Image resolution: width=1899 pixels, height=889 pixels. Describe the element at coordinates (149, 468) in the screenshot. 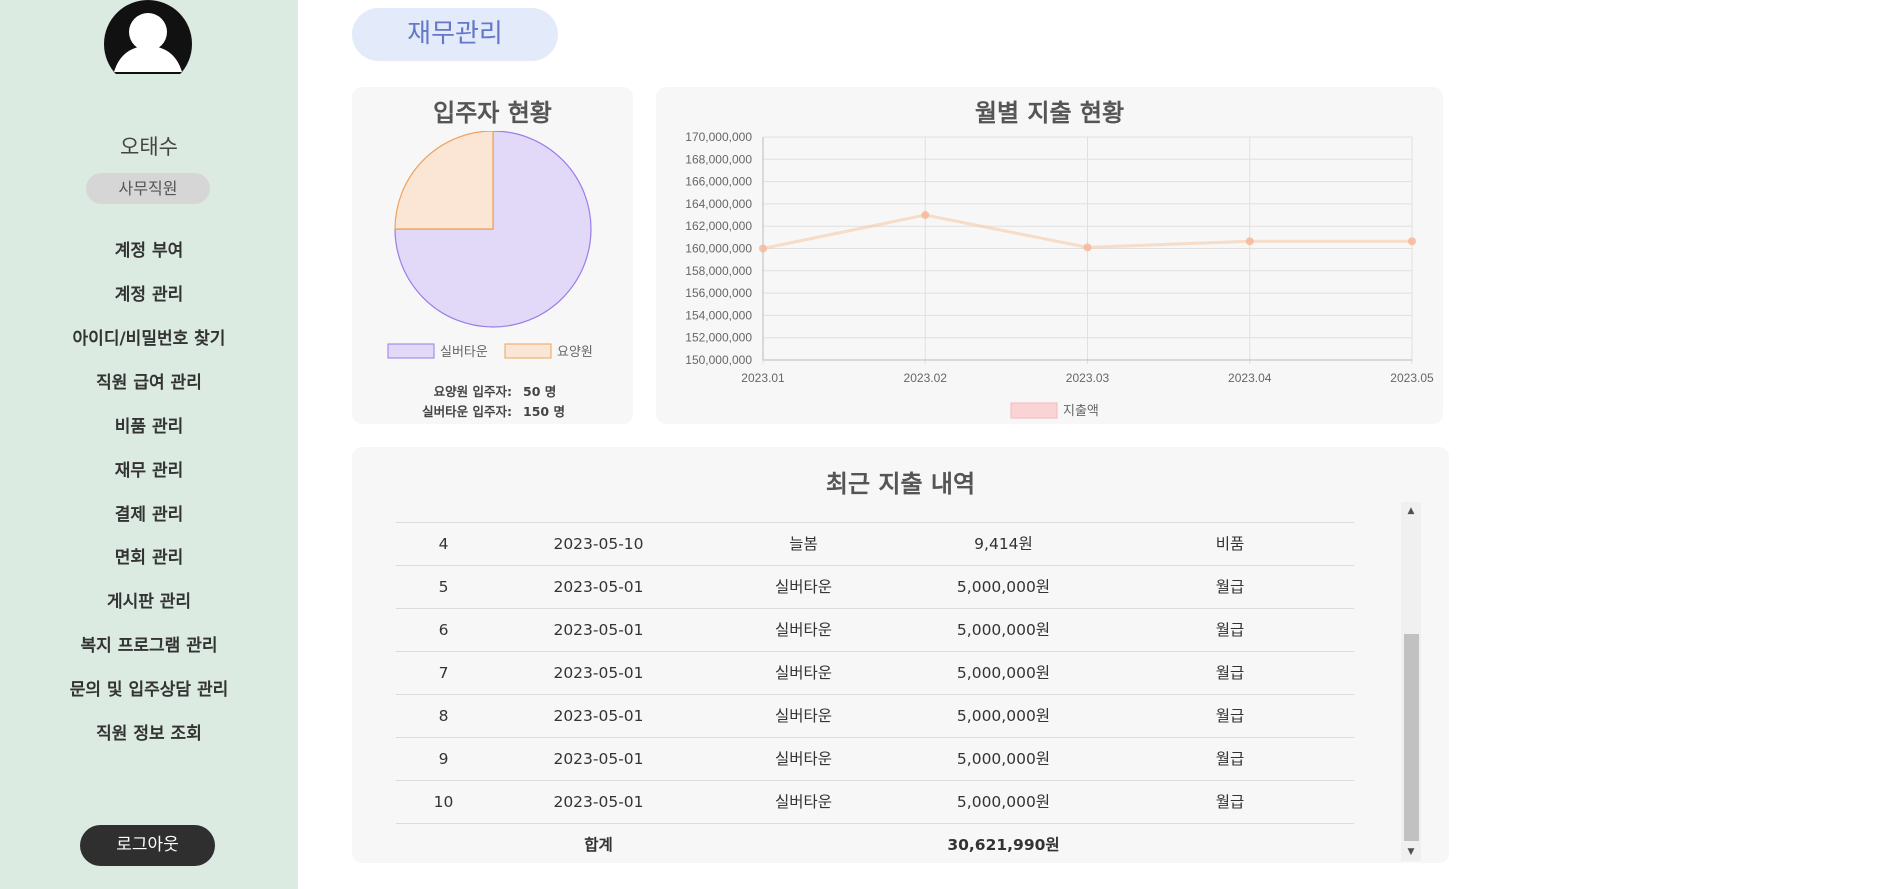

I see `nav-item-finance: 재무 관리` at that location.